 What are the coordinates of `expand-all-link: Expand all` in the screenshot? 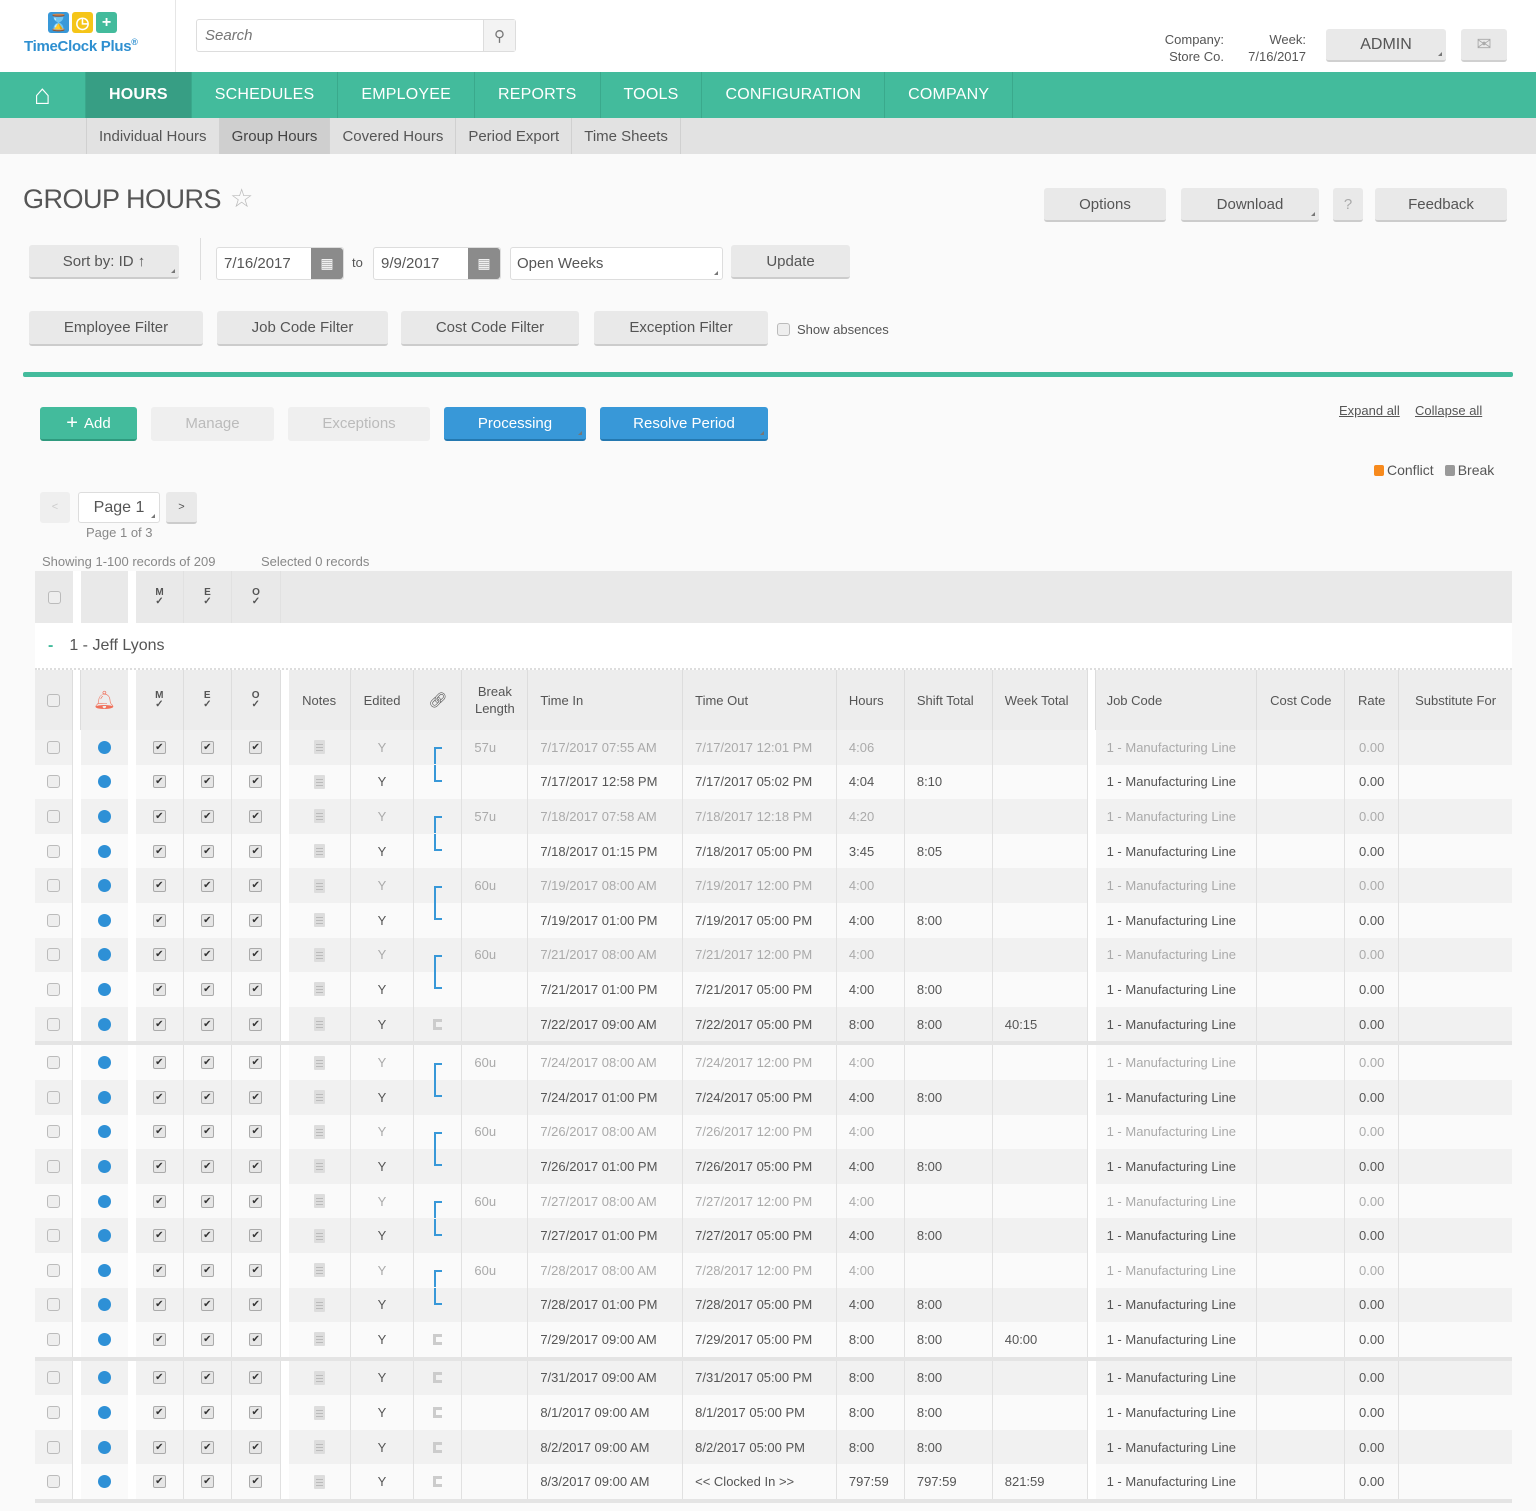 It's located at (1369, 410).